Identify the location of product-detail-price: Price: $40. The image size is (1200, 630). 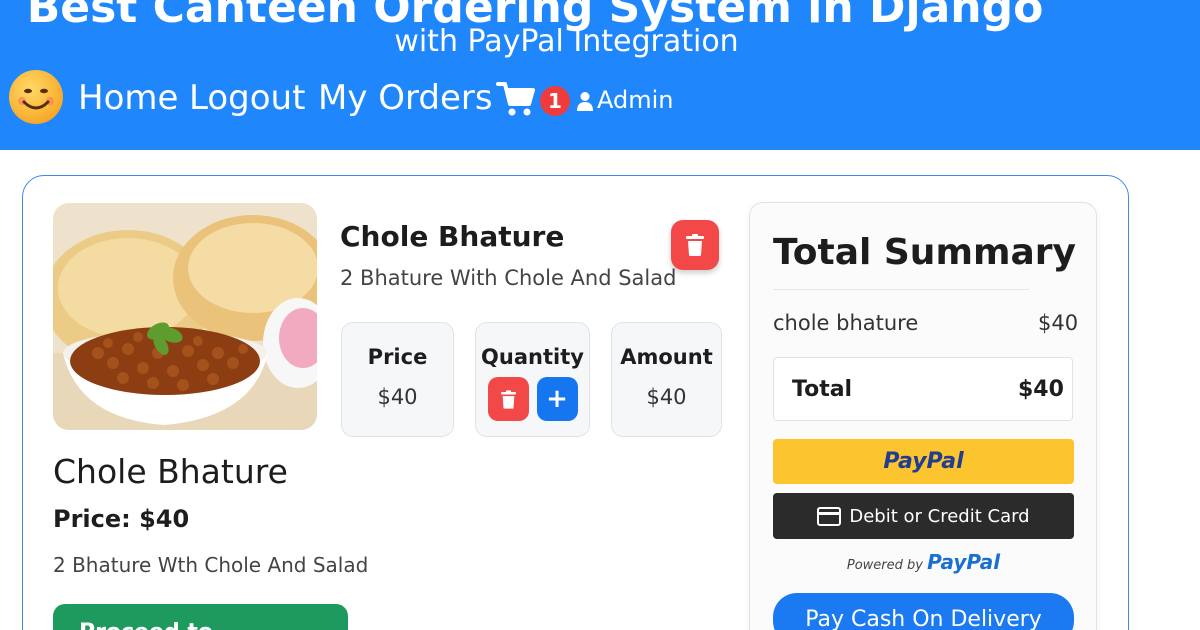
(121, 519).